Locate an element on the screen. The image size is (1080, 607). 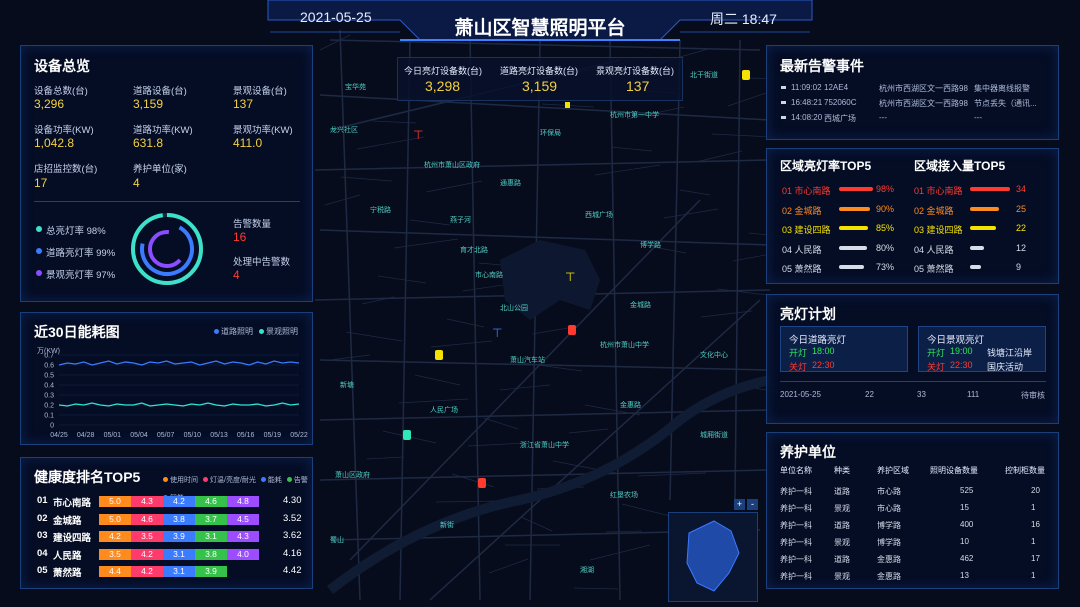
alarm-code: 12AE4 is located at coordinates (836, 87).